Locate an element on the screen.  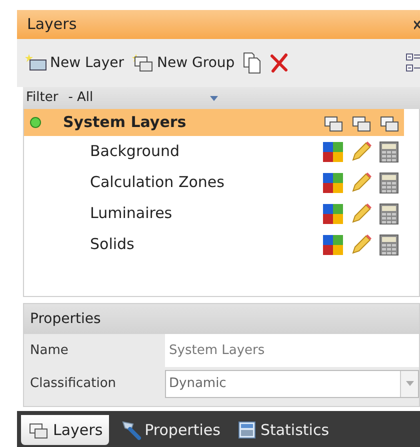
tree-item-label: Calculation Zones is located at coordinates (158, 183).